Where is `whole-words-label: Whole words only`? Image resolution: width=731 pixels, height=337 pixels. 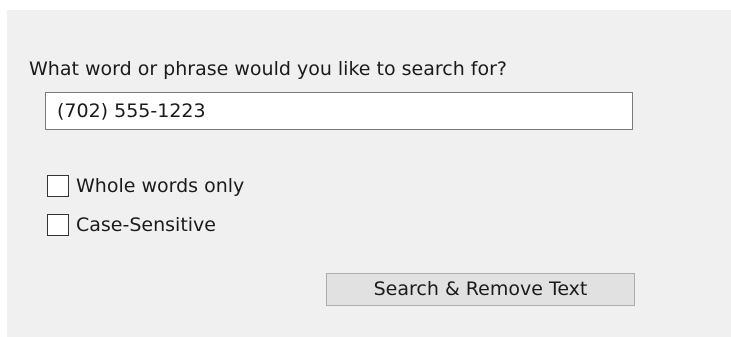
whole-words-label: Whole words only is located at coordinates (160, 186).